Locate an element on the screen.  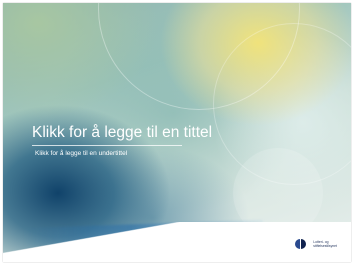
slide-title: Klikk for å legge til en tittel is located at coordinates (177, 133).